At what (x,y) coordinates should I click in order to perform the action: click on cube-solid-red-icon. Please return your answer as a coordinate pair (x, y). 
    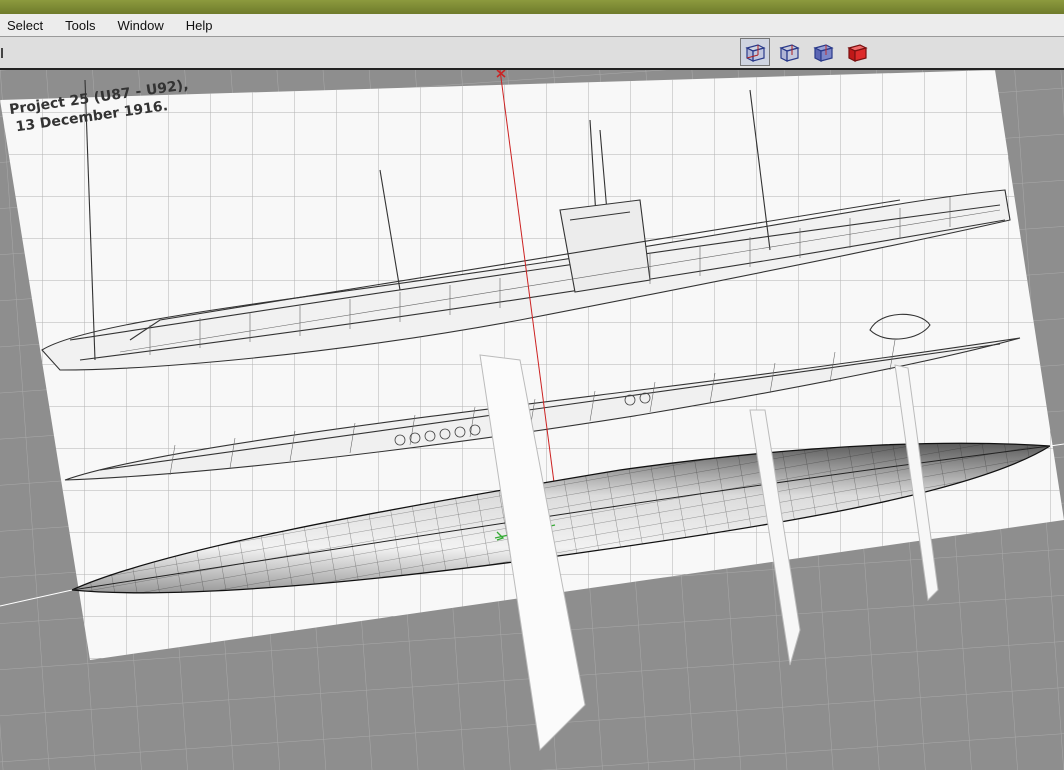
    Looking at the image, I should click on (857, 53).